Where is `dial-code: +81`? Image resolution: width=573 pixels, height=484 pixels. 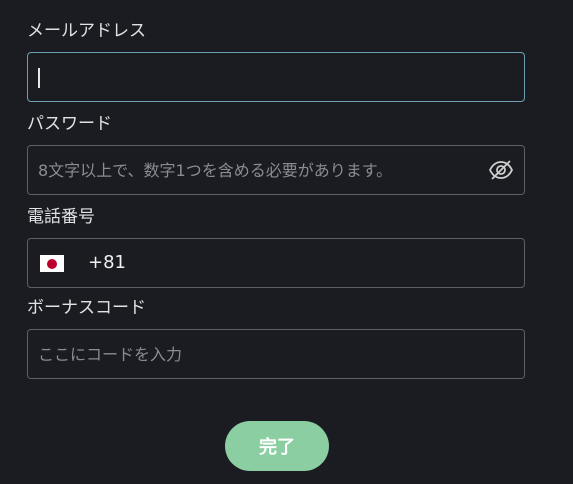
dial-code: +81 is located at coordinates (107, 262).